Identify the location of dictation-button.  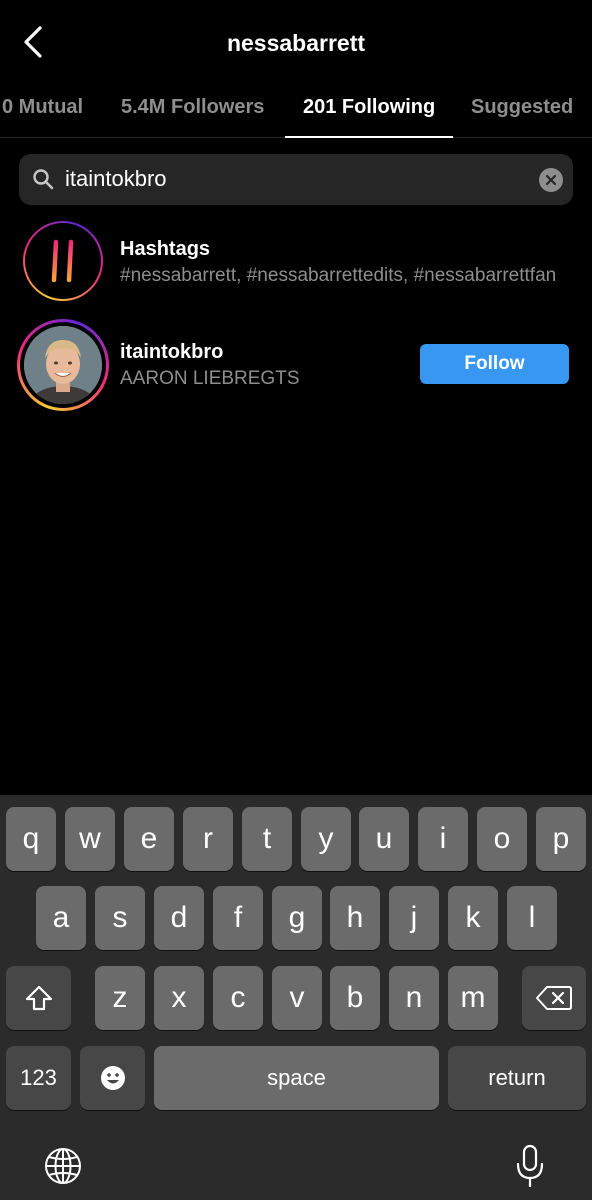
(530, 1166).